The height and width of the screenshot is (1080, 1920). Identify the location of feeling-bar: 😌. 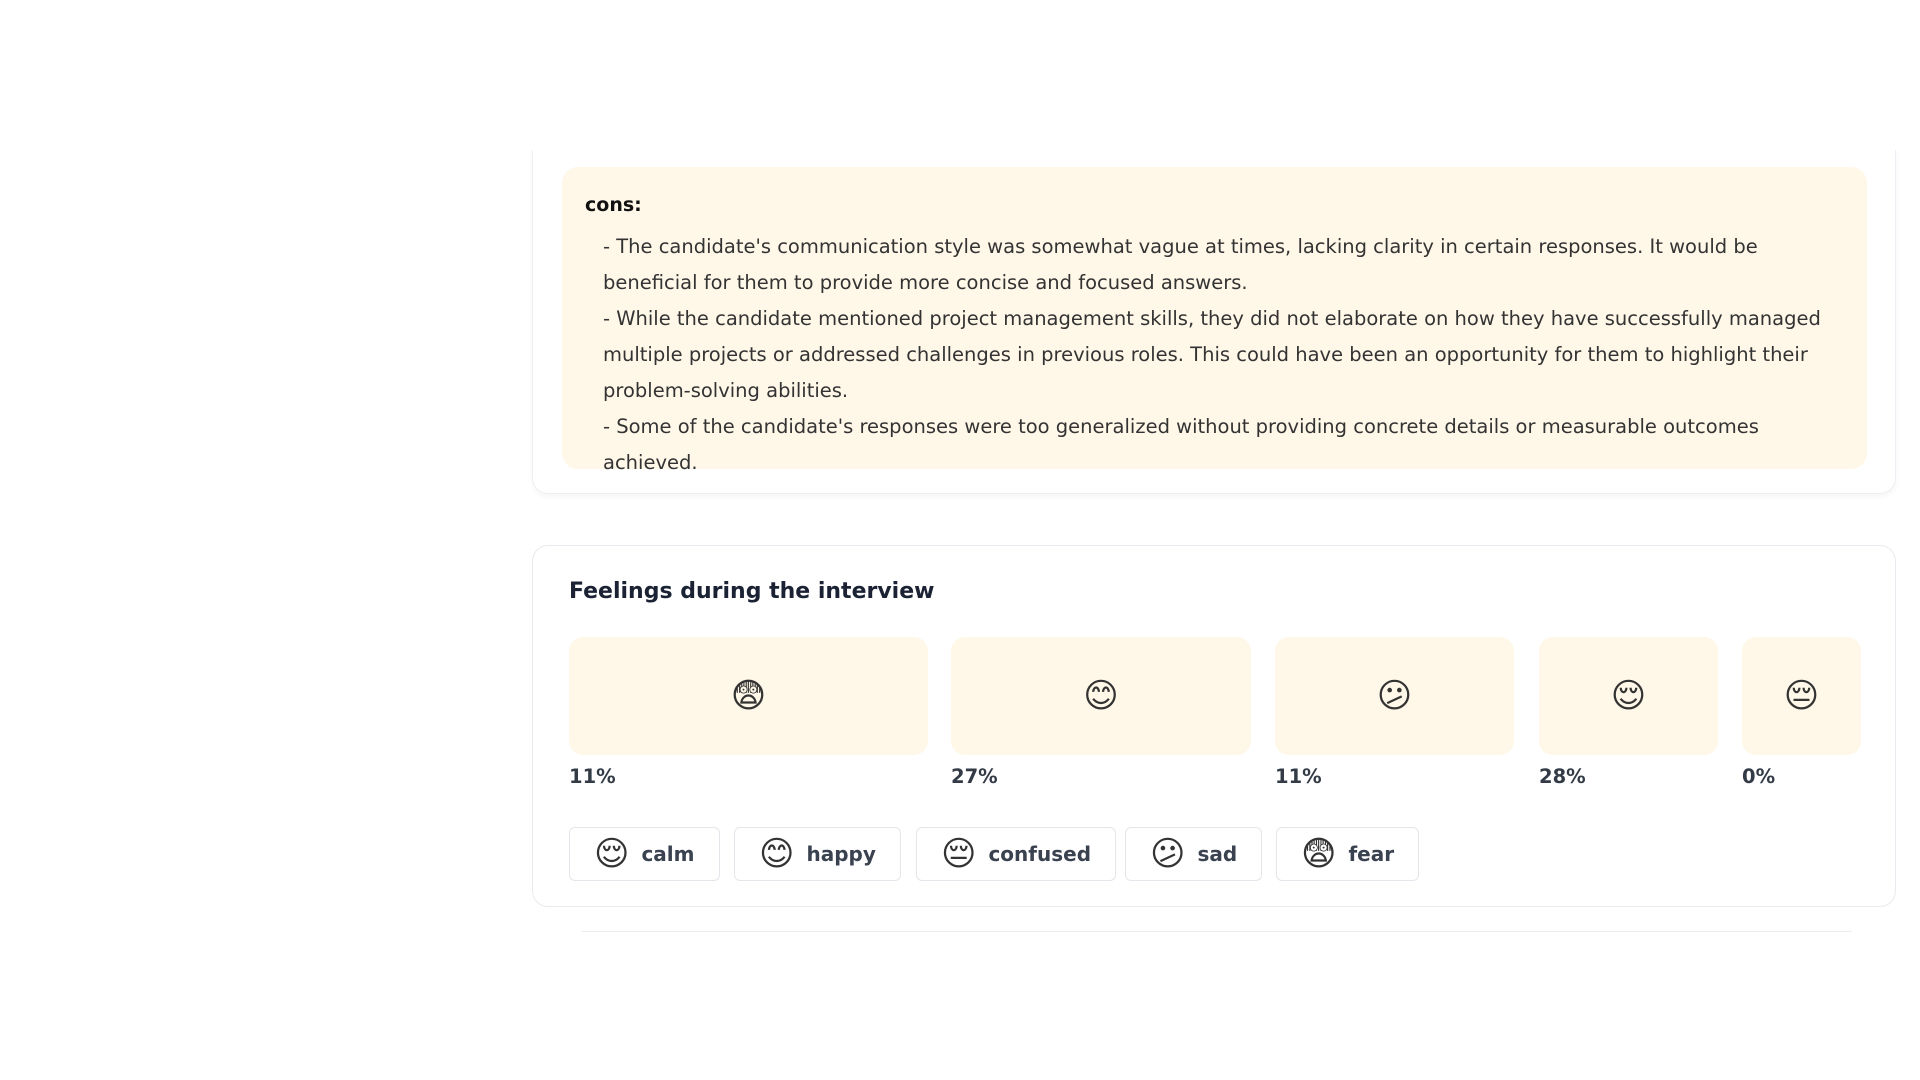
(1628, 696).